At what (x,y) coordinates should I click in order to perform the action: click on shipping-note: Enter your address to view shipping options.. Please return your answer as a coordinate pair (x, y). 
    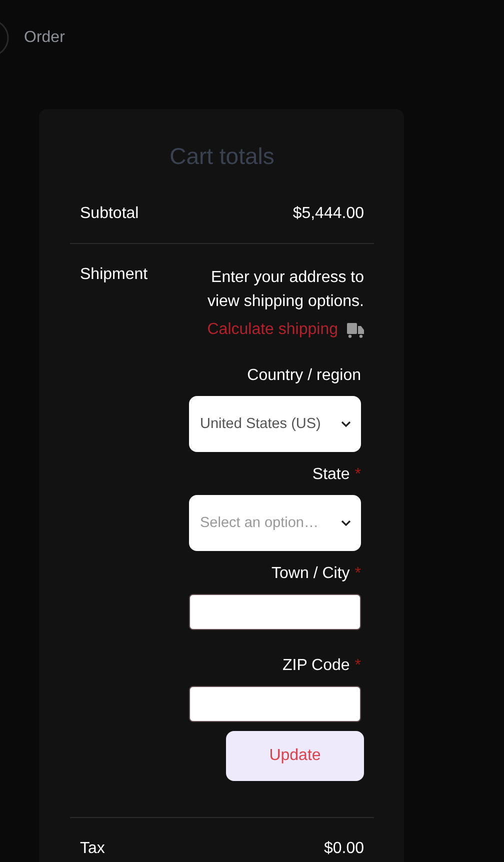
    Looking at the image, I should click on (285, 290).